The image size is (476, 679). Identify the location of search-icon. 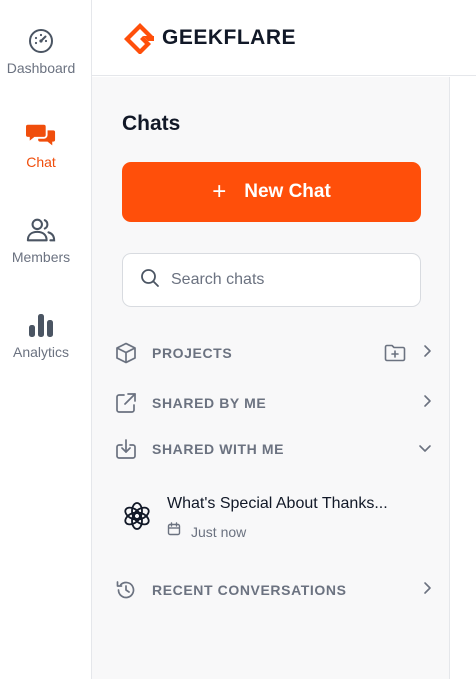
(150, 280).